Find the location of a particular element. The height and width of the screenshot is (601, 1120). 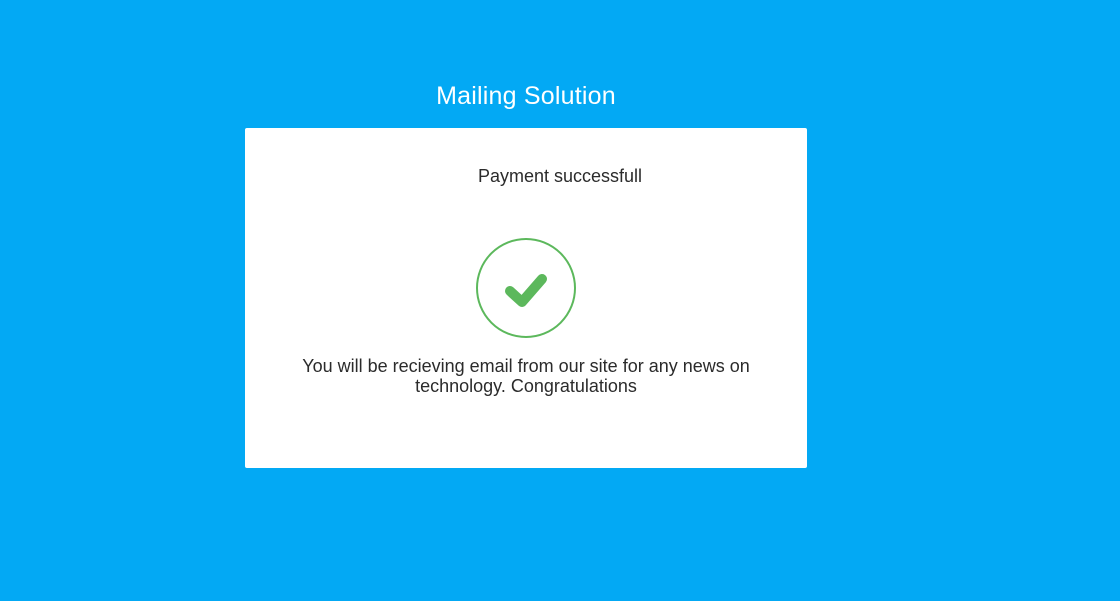

checkmark-icon is located at coordinates (526, 290).